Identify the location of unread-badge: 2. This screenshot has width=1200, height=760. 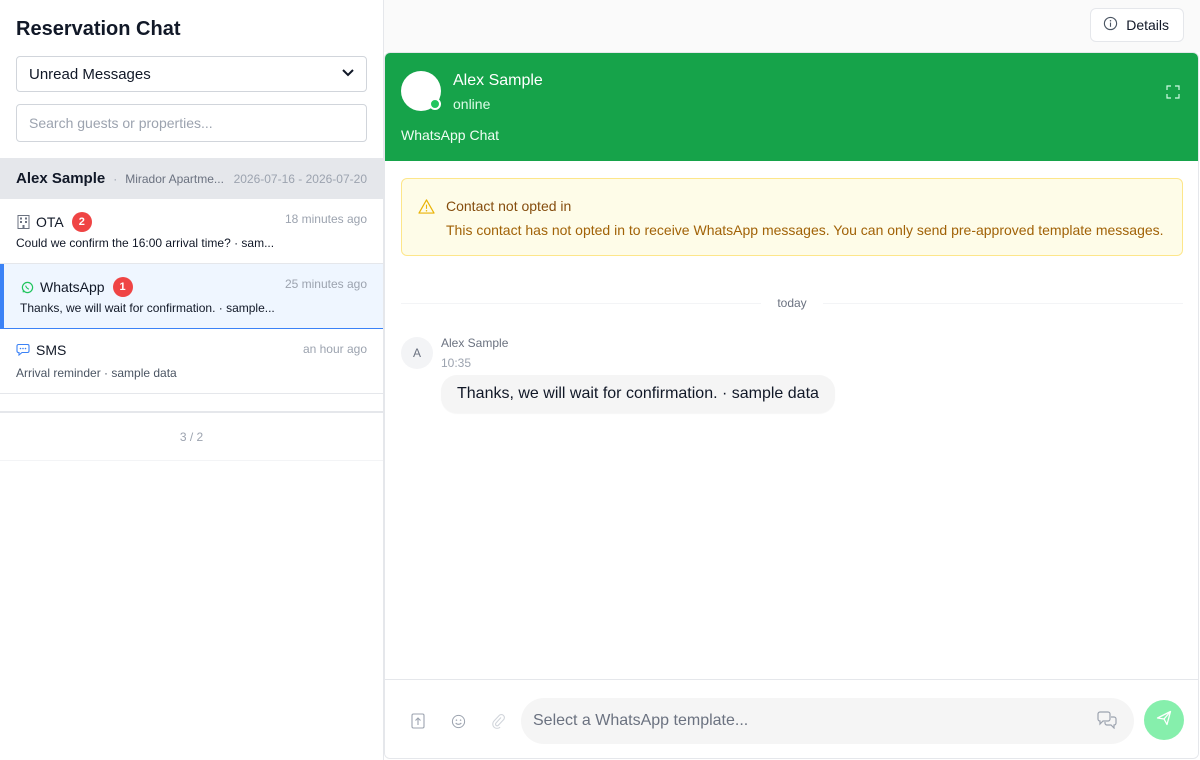
(81, 222).